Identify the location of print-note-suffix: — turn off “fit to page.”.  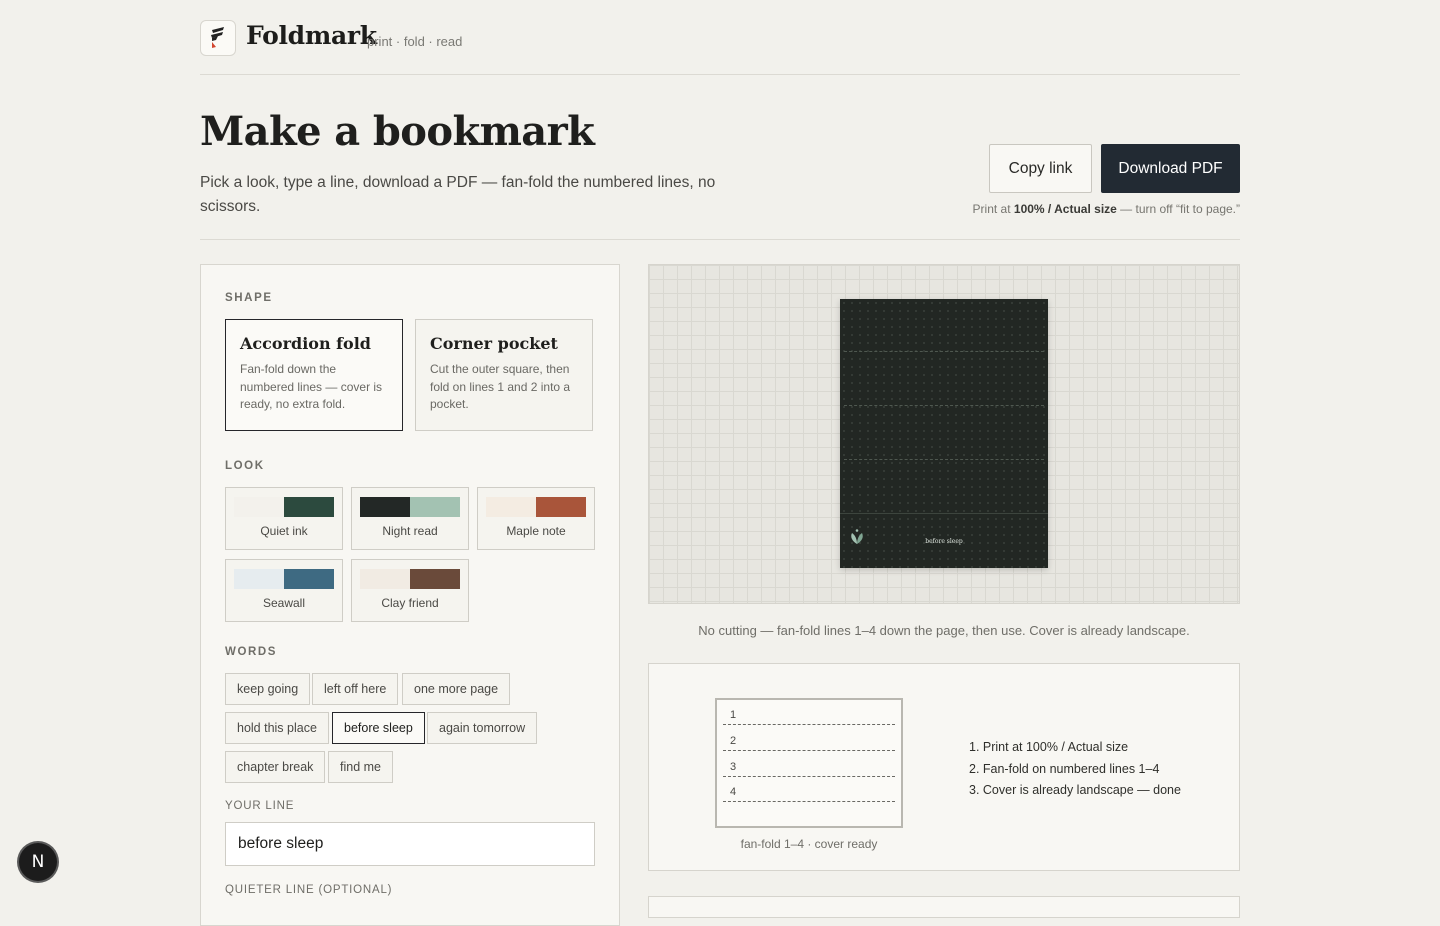
(1178, 209).